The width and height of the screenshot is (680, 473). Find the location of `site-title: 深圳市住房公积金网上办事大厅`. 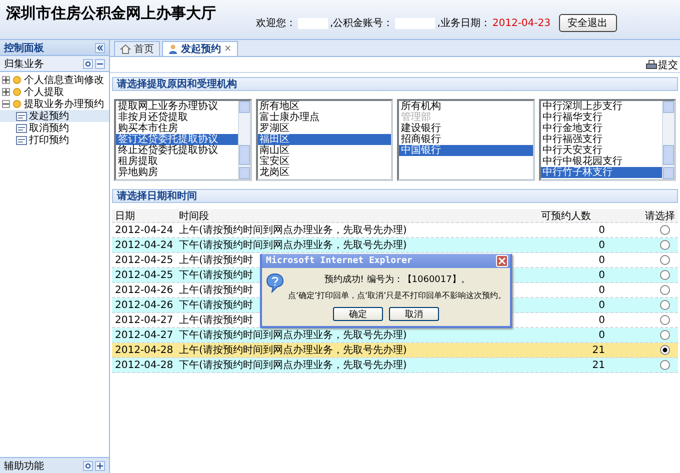

site-title: 深圳市住房公积金网上办事大厅 is located at coordinates (111, 13).